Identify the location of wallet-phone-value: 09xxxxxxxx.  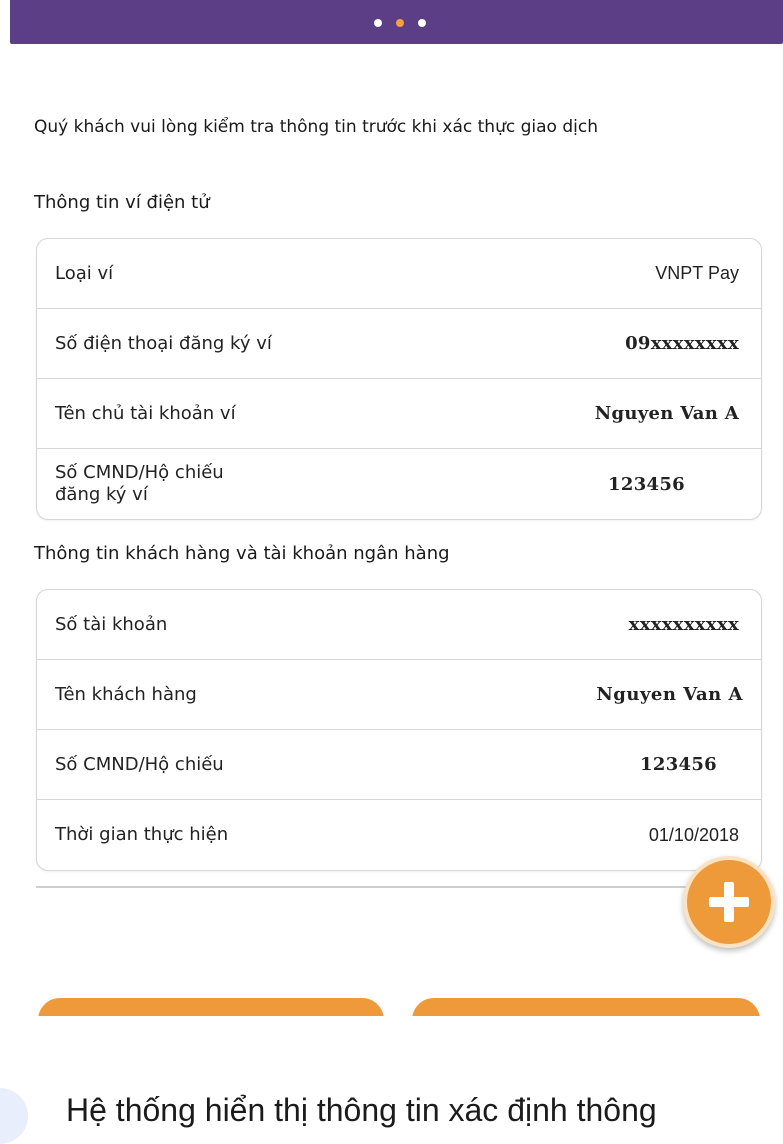
(682, 343).